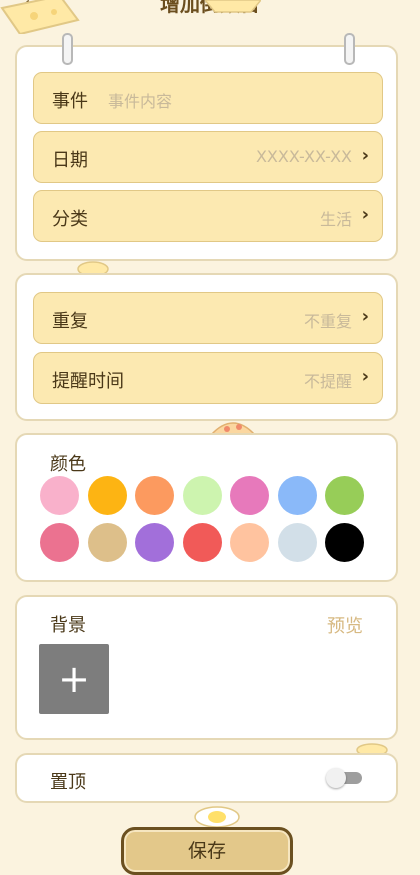 The image size is (420, 875). Describe the element at coordinates (344, 778) in the screenshot. I see `pin-top-toggle` at that location.